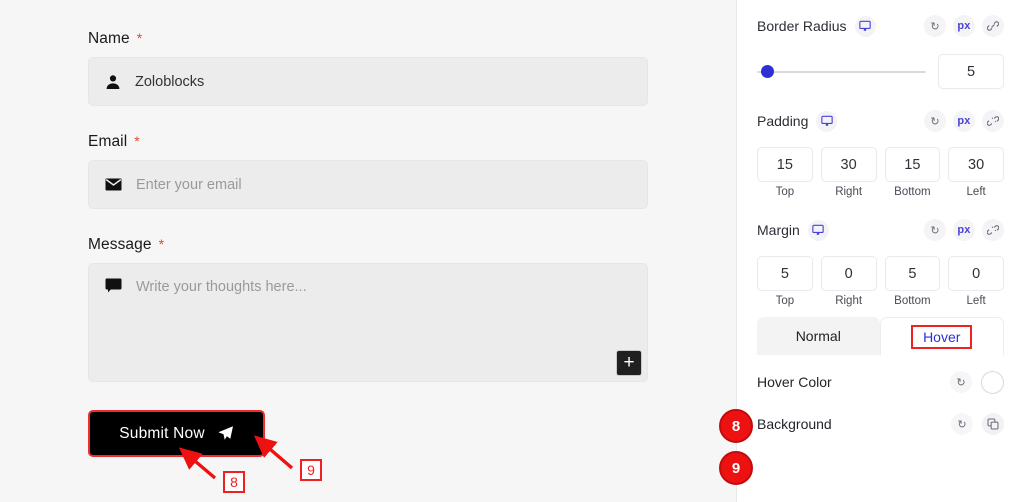 The height and width of the screenshot is (502, 1024). I want to click on hover-color-row: Hover Color ↻, so click(880, 382).